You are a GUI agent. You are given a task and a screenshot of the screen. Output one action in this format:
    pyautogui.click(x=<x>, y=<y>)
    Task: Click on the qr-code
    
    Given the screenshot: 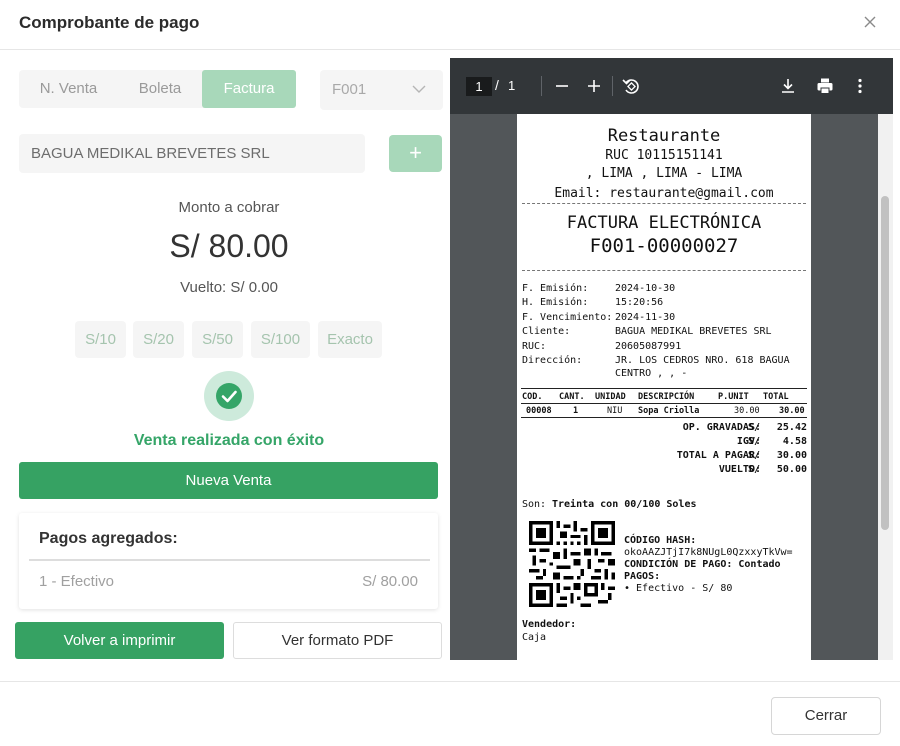 What is the action you would take?
    pyautogui.click(x=572, y=564)
    